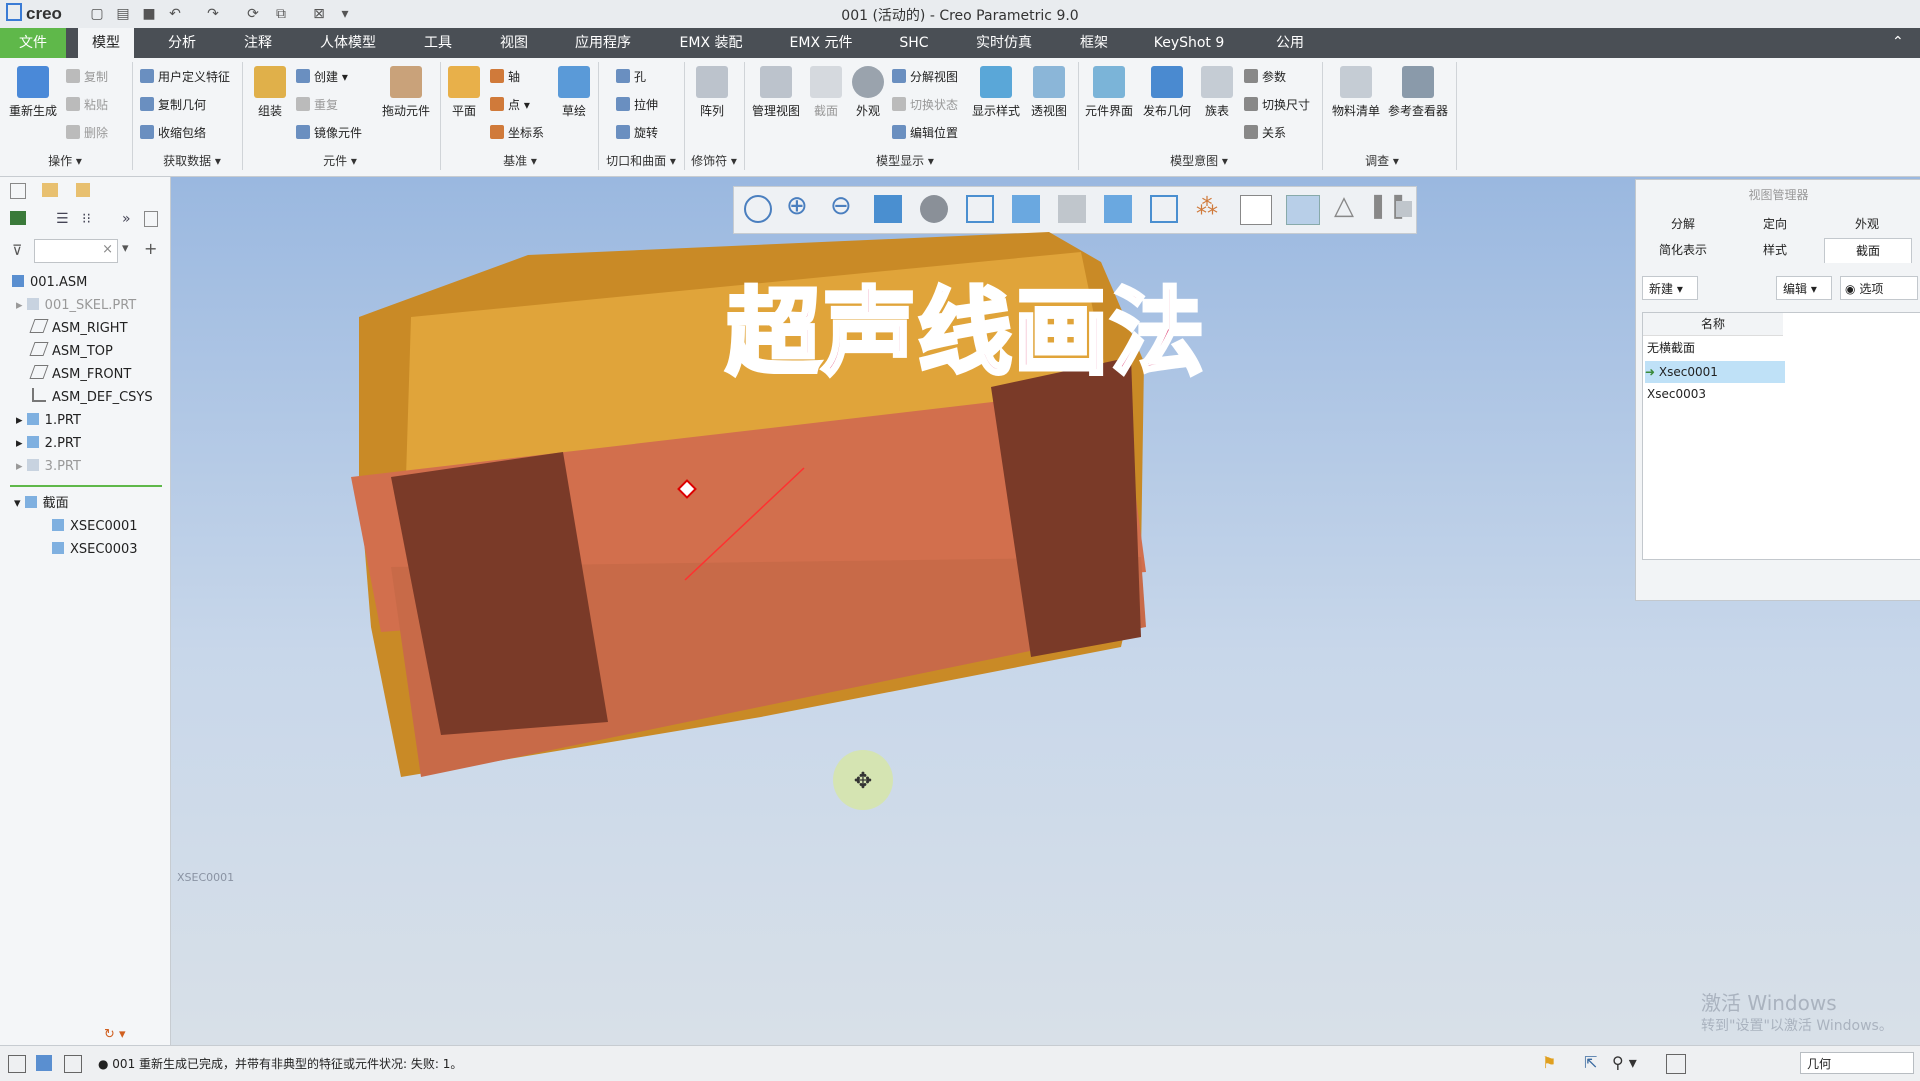  Describe the element at coordinates (514, 43) in the screenshot. I see `tab-view: 视图` at that location.